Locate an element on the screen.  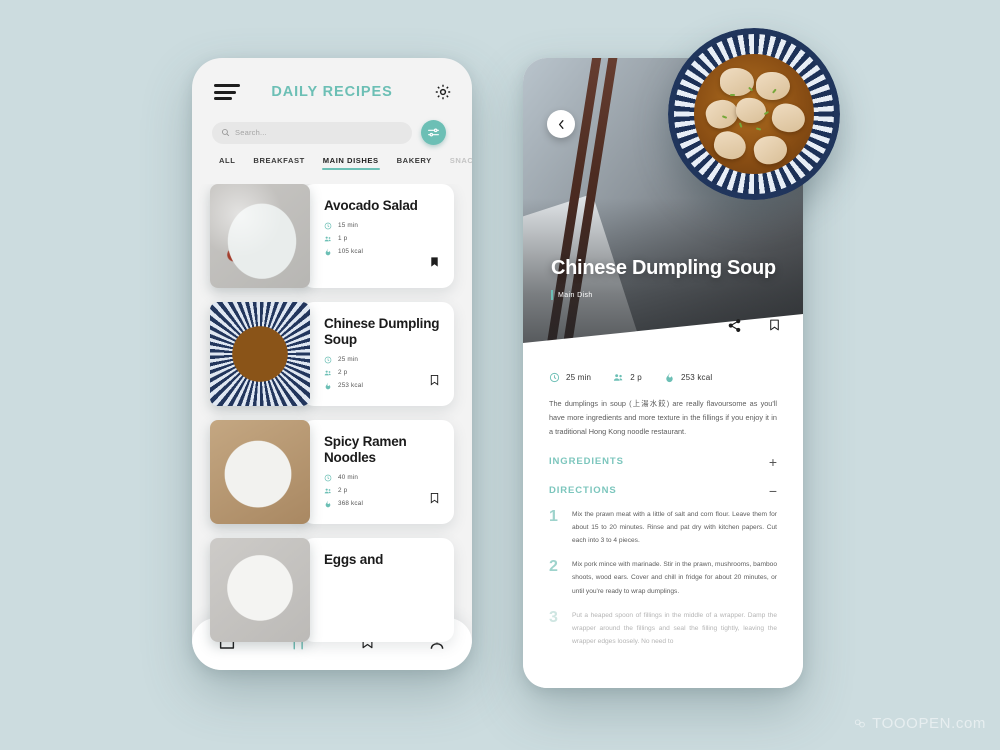
recipe-info: Avocado Salad 15 min 1 p 105 kcal is located at coordinates (378, 236).